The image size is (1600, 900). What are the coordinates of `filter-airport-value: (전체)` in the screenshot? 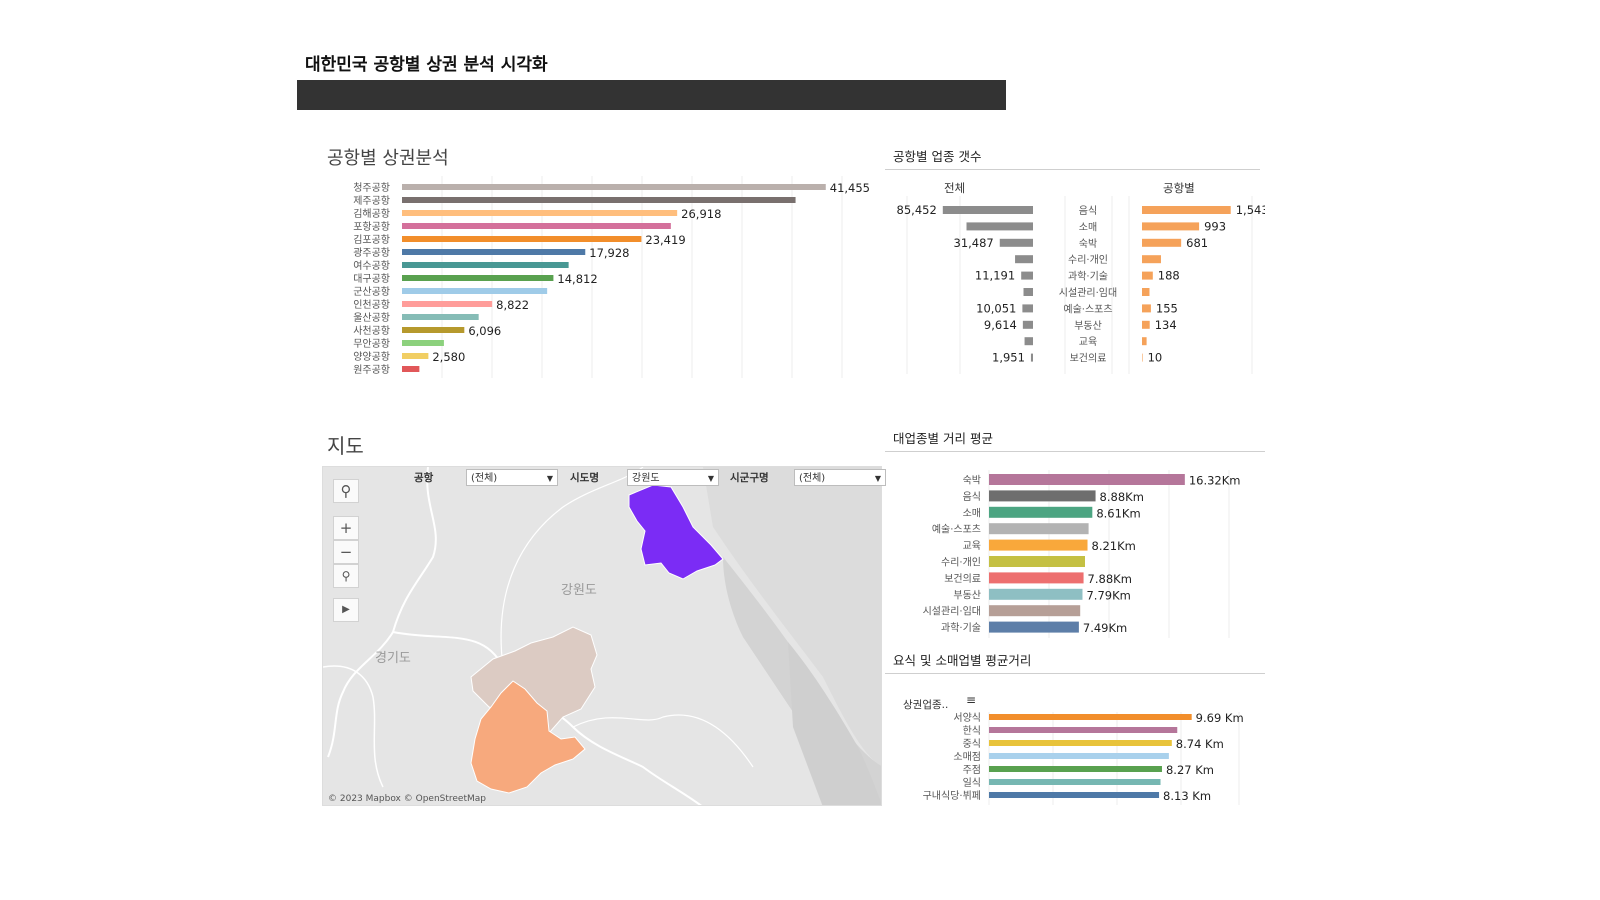 It's located at (484, 478).